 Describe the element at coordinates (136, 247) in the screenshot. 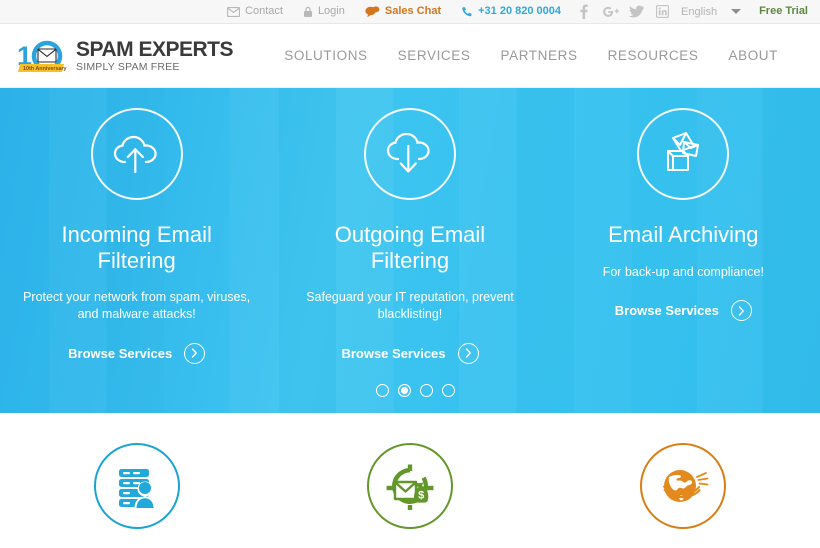

I see `hero-heading-incoming: Incoming Email Filtering` at that location.